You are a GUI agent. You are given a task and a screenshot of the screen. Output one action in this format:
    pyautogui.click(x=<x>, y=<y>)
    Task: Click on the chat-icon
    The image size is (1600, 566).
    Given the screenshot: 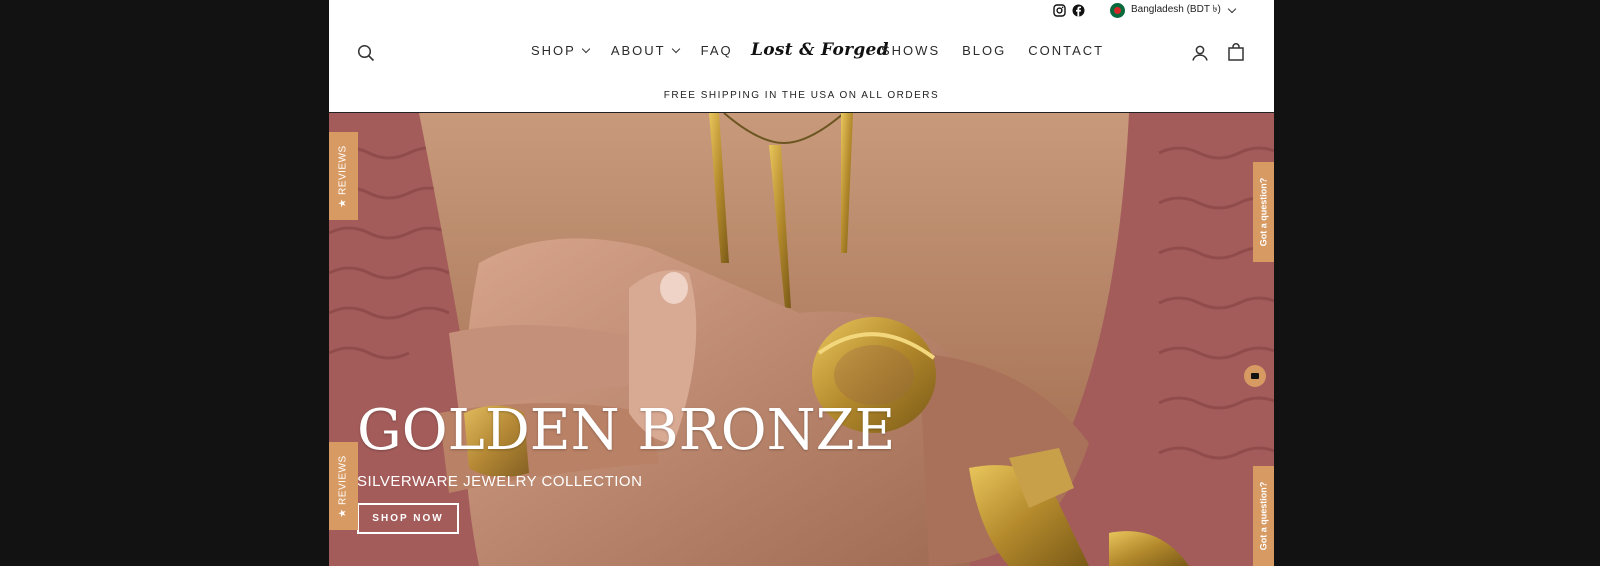 What is the action you would take?
    pyautogui.click(x=1255, y=376)
    